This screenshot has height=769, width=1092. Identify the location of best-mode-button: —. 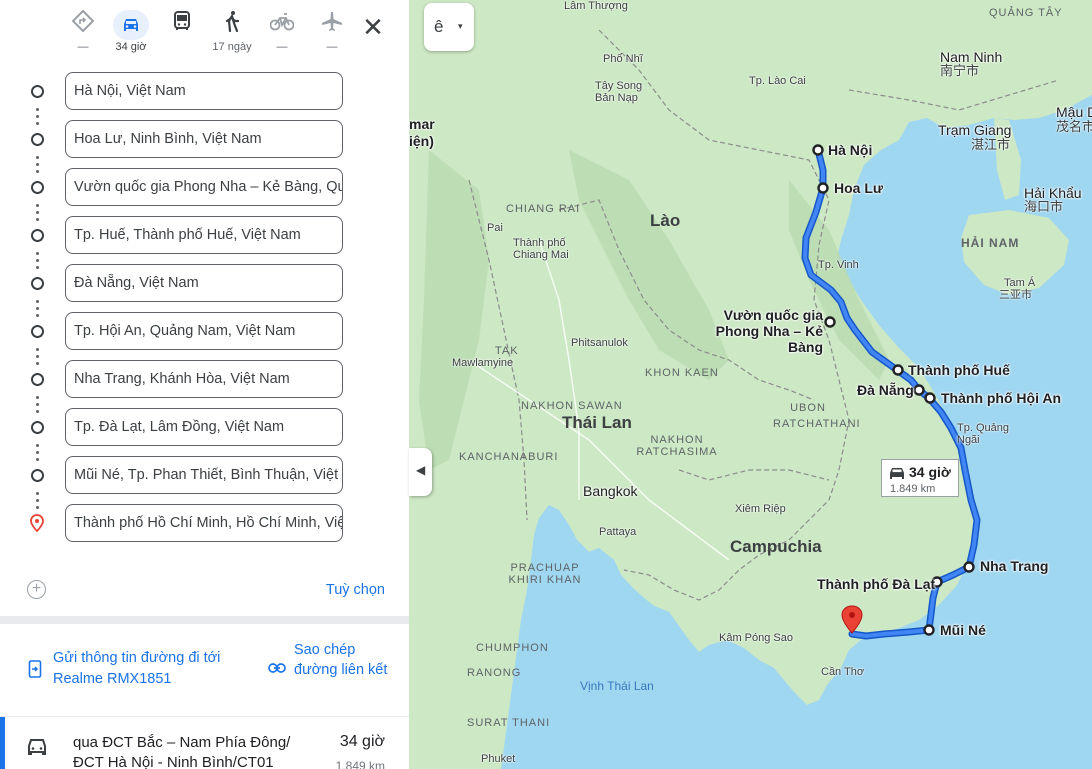
(83, 33).